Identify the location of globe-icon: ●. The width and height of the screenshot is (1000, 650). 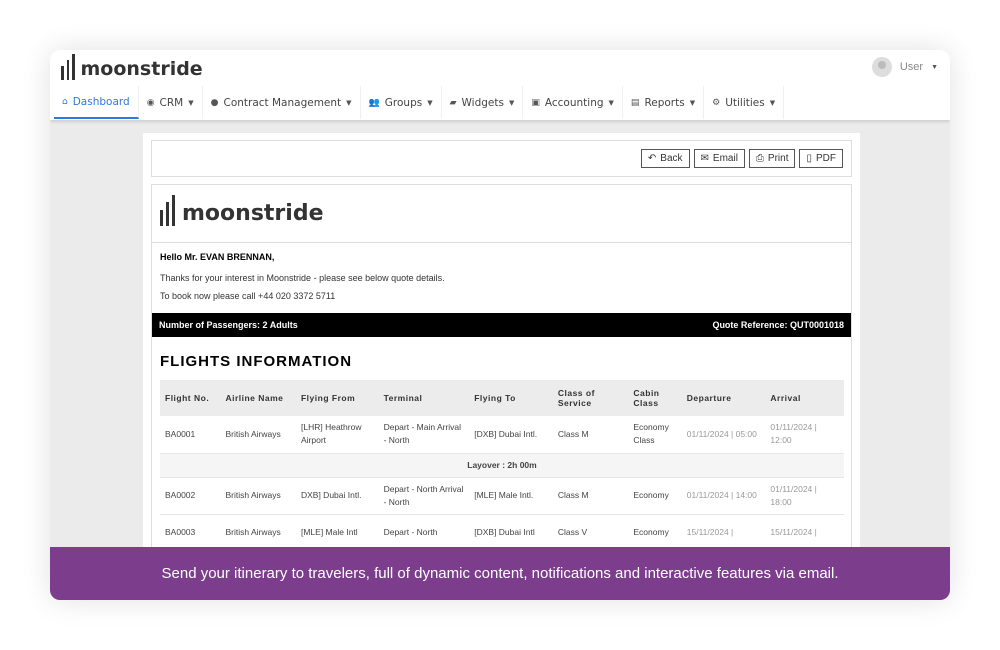
(214, 102).